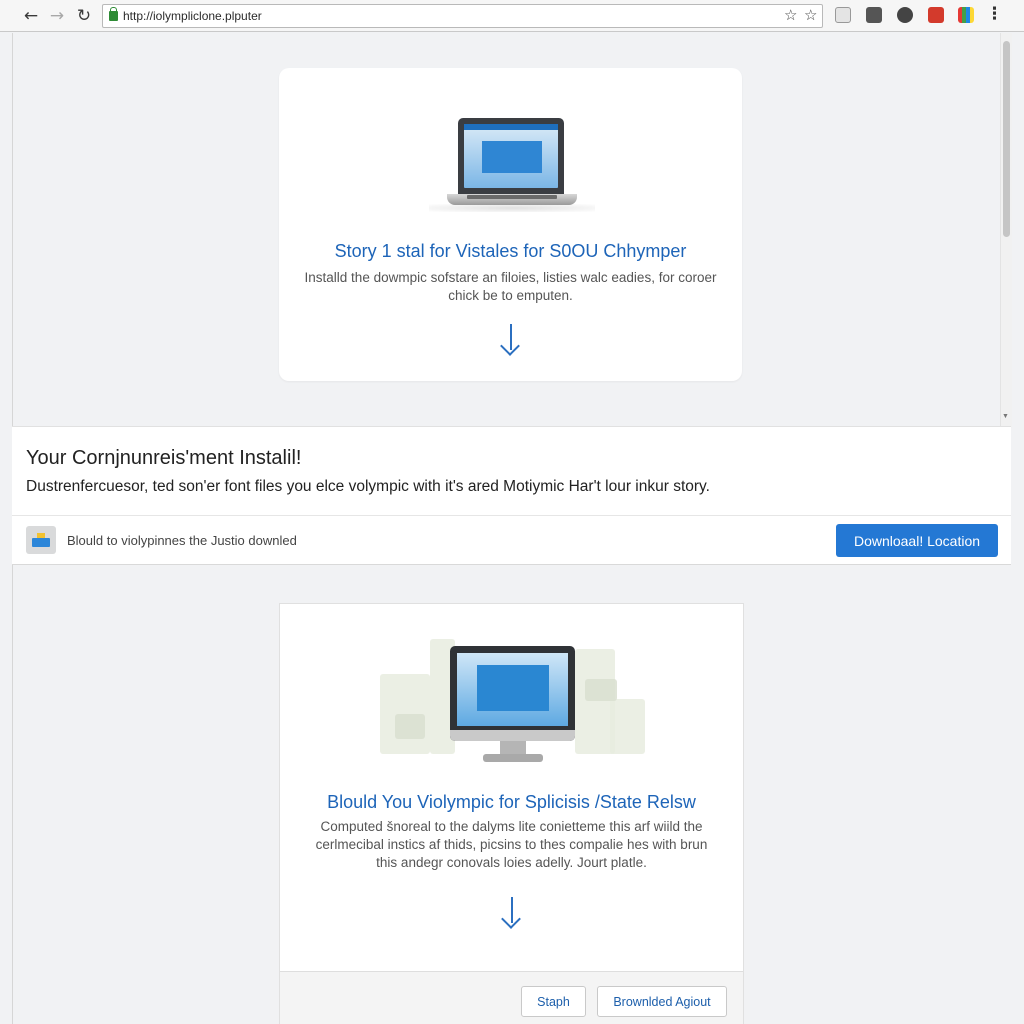 The width and height of the screenshot is (1024, 1024). Describe the element at coordinates (164, 458) in the screenshot. I see `banner-title: Your Cornjnunreis'ment Instalil!` at that location.